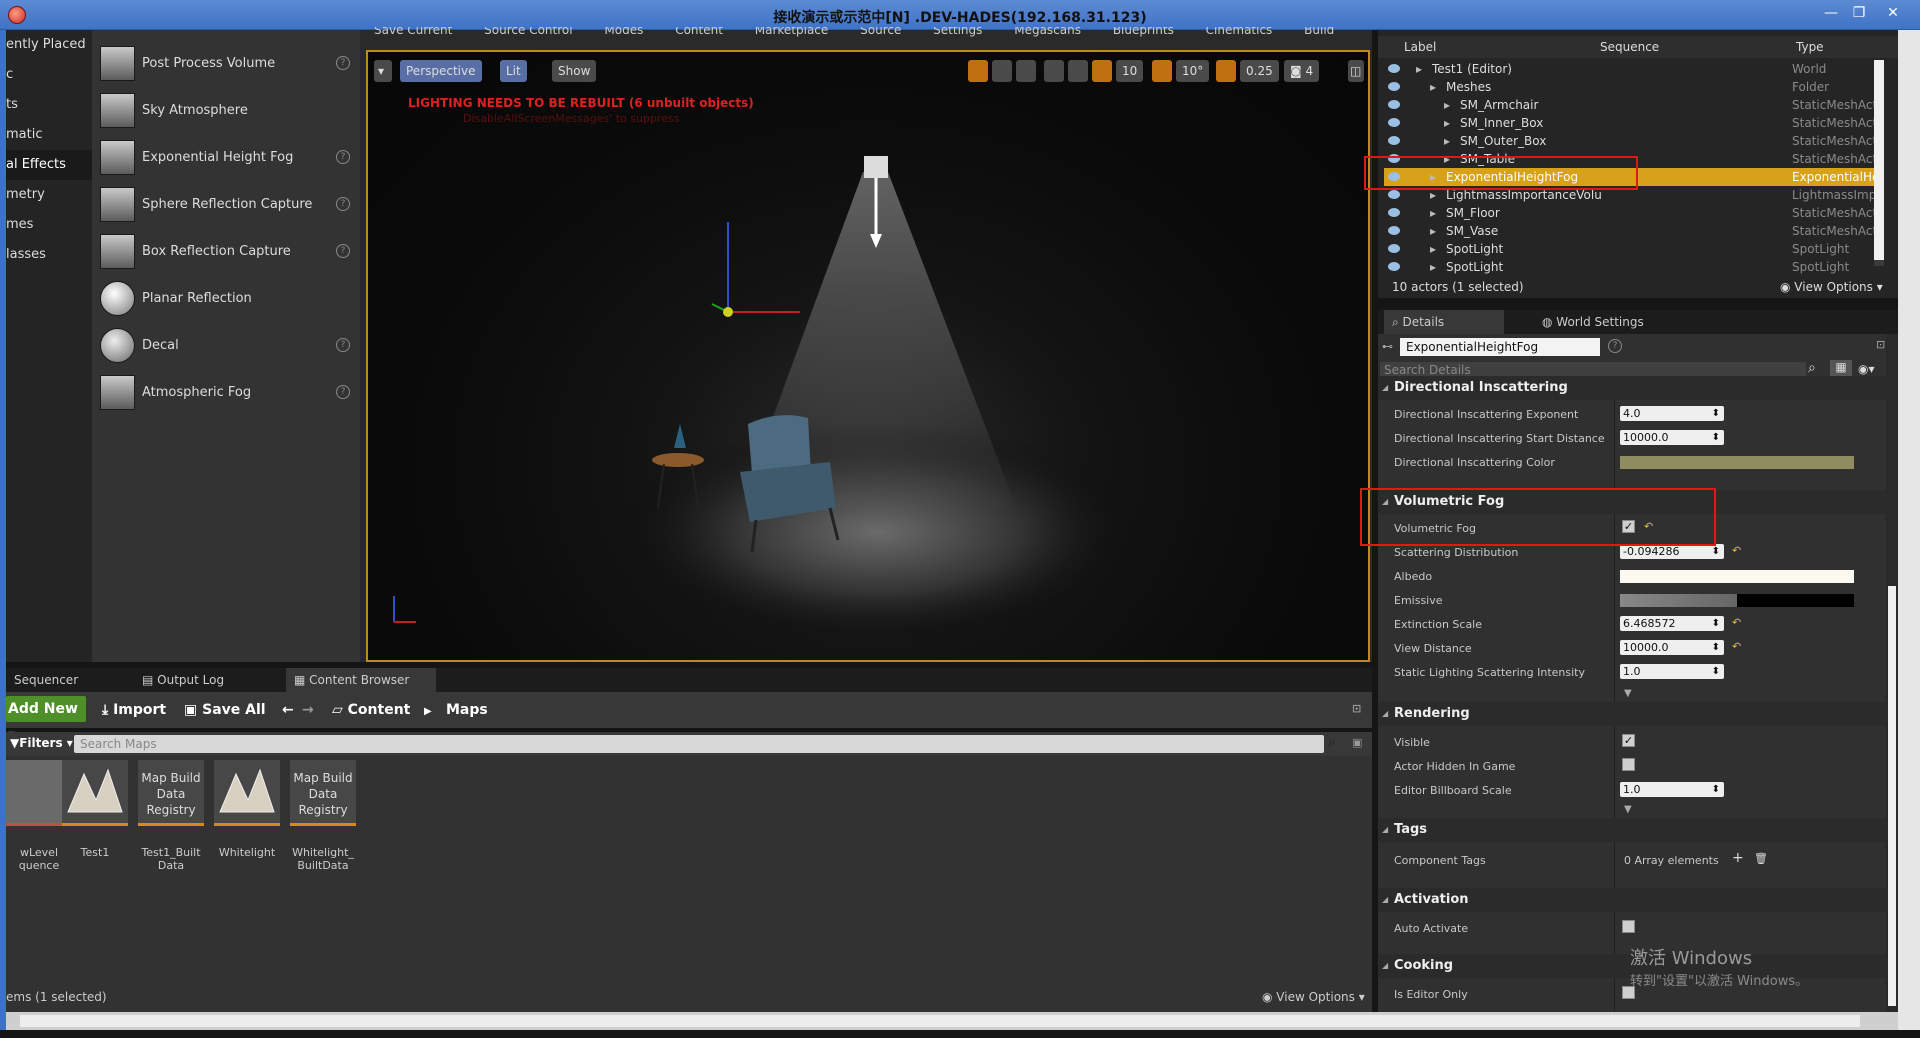  What do you see at coordinates (1628, 926) in the screenshot?
I see `auto-activate-checkbox` at bounding box center [1628, 926].